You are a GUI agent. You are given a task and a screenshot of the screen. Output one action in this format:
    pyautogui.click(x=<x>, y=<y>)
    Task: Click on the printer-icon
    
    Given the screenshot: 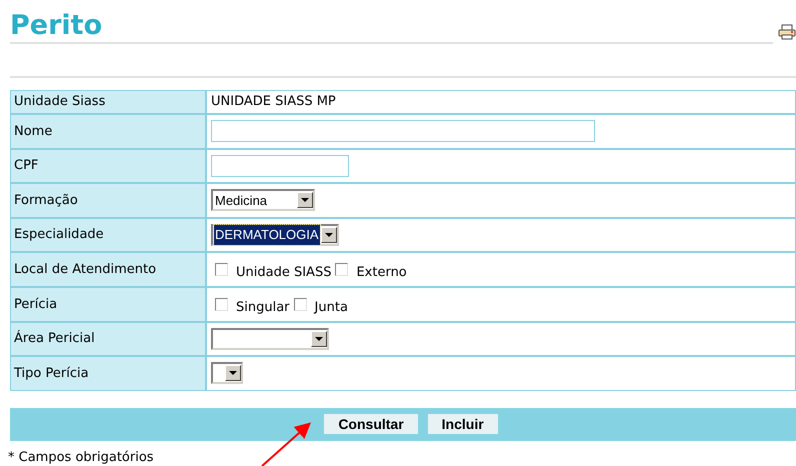 What is the action you would take?
    pyautogui.click(x=787, y=32)
    